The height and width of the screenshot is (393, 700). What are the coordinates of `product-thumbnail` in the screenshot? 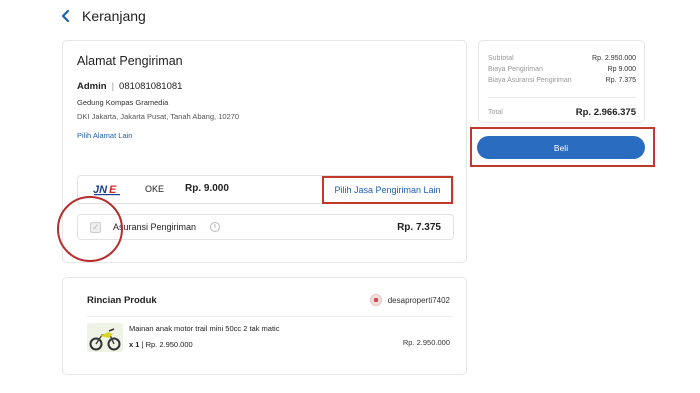 It's located at (105, 337).